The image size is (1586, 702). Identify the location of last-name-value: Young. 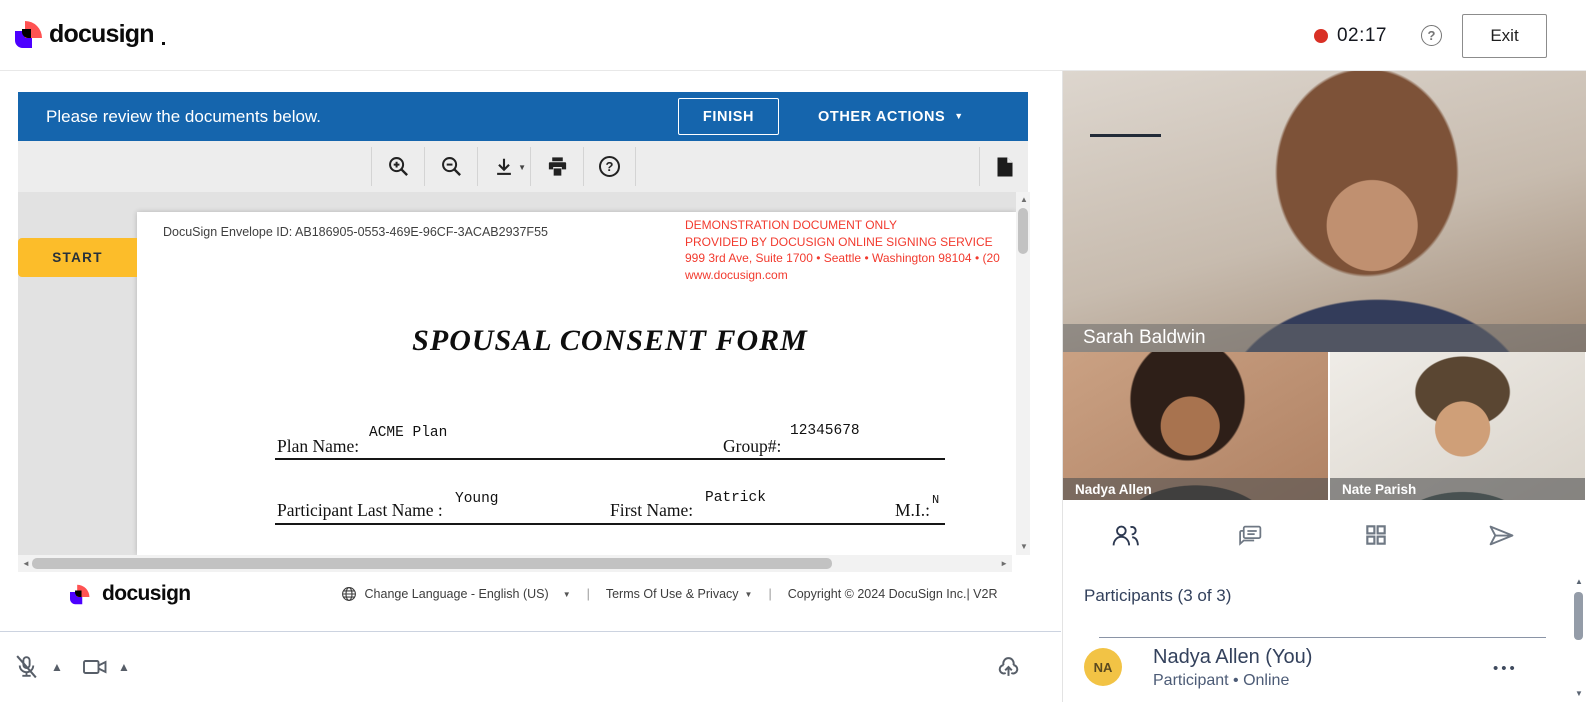
(477, 499).